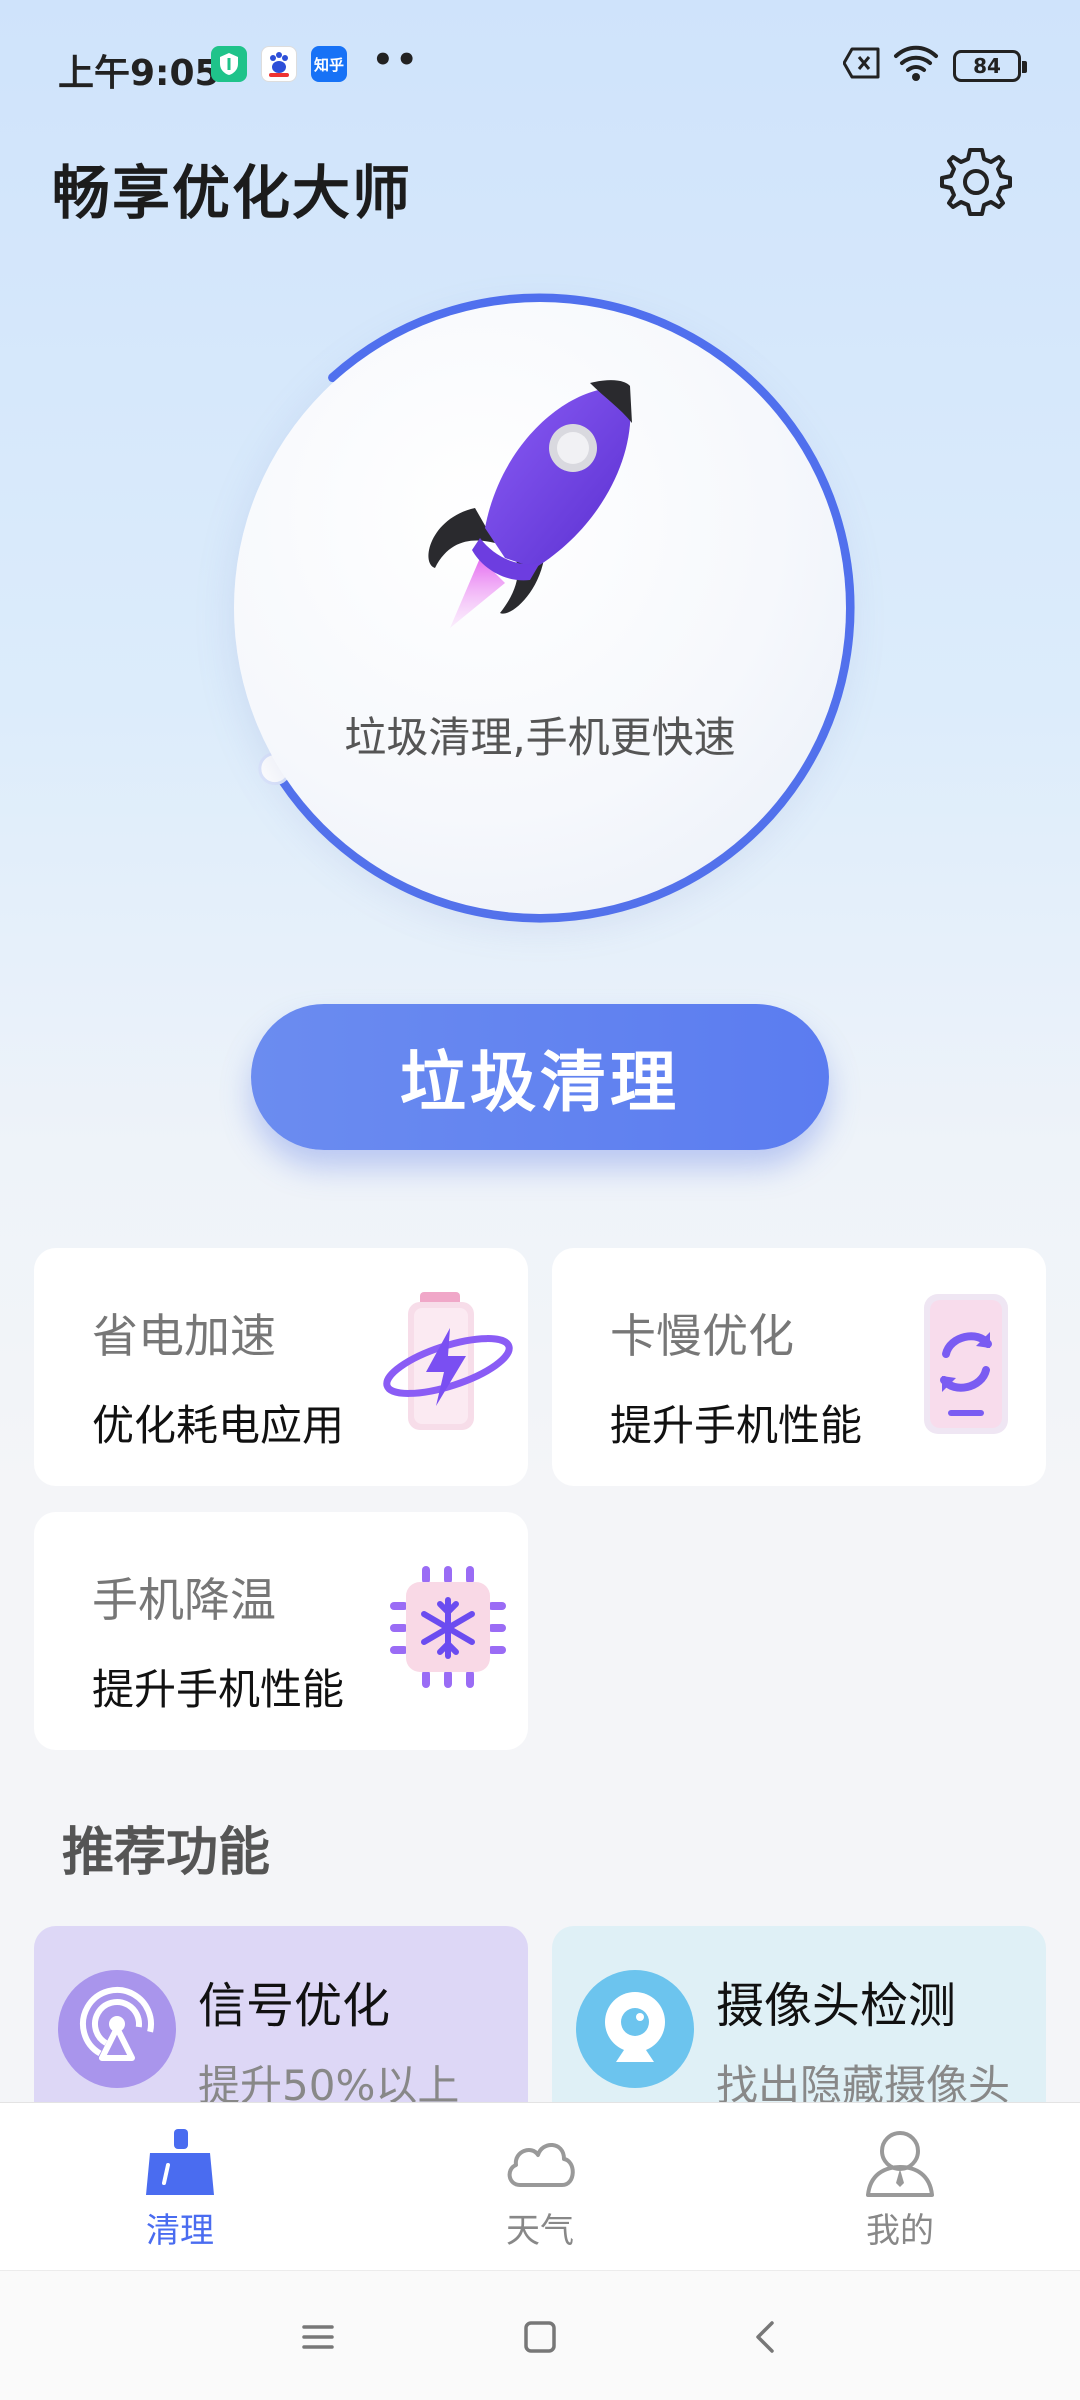 The width and height of the screenshot is (1080, 2400). Describe the element at coordinates (218, 1425) in the screenshot. I see `feature-subtitle: 优化耗电应用` at that location.